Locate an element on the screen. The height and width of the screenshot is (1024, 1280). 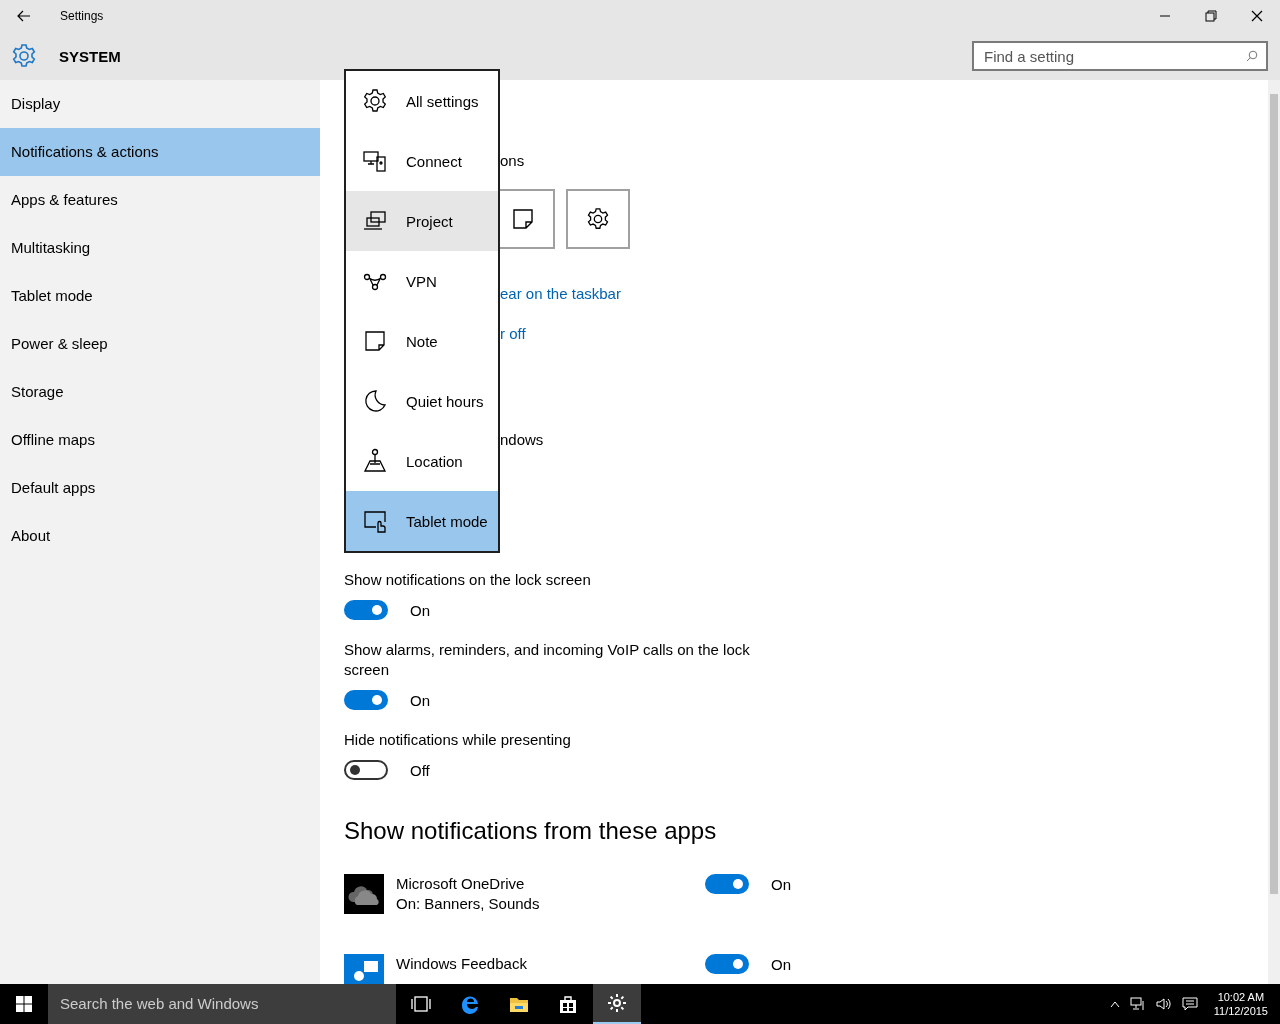
sidebar-item: Power & sleep is located at coordinates (160, 344).